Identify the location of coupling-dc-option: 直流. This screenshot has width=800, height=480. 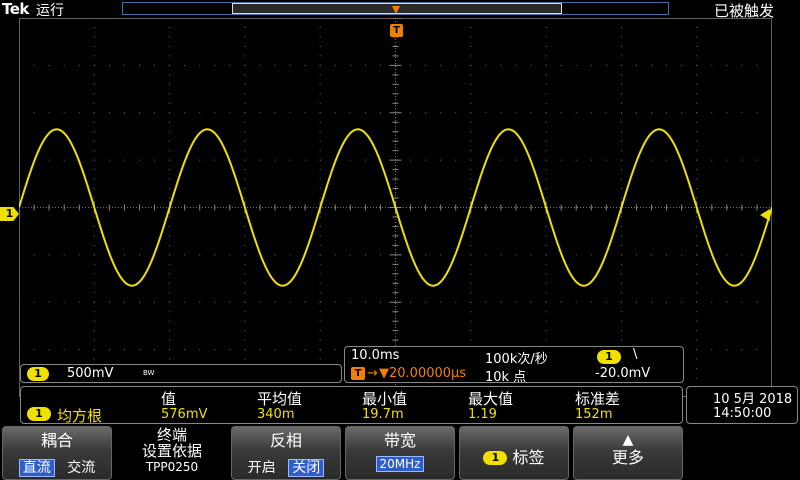
(36, 468).